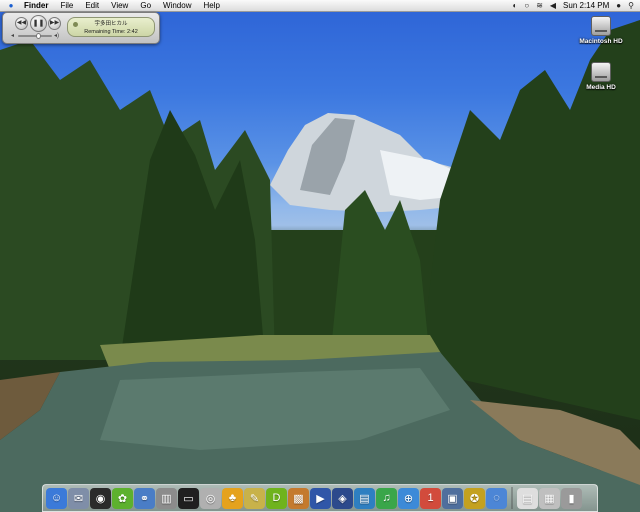 Image resolution: width=640 pixels, height=512 pixels. Describe the element at coordinates (631, 5) in the screenshot. I see `spotlight-icon: ⚲` at that location.